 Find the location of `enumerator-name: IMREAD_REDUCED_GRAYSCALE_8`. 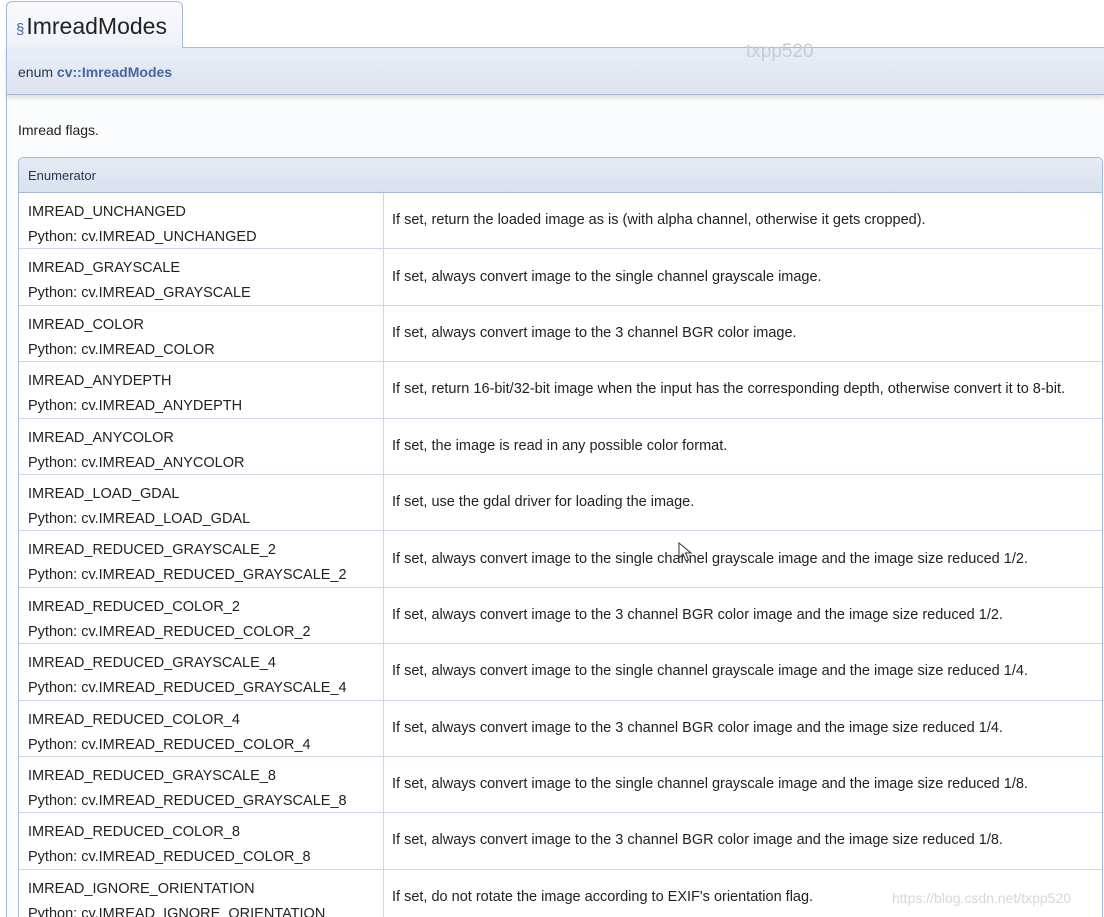

enumerator-name: IMREAD_REDUCED_GRAYSCALE_8 is located at coordinates (152, 775).